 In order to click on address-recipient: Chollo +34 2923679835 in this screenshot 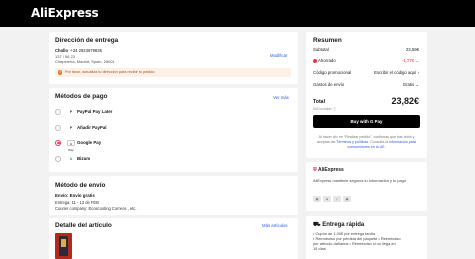, I will do `click(78, 50)`.